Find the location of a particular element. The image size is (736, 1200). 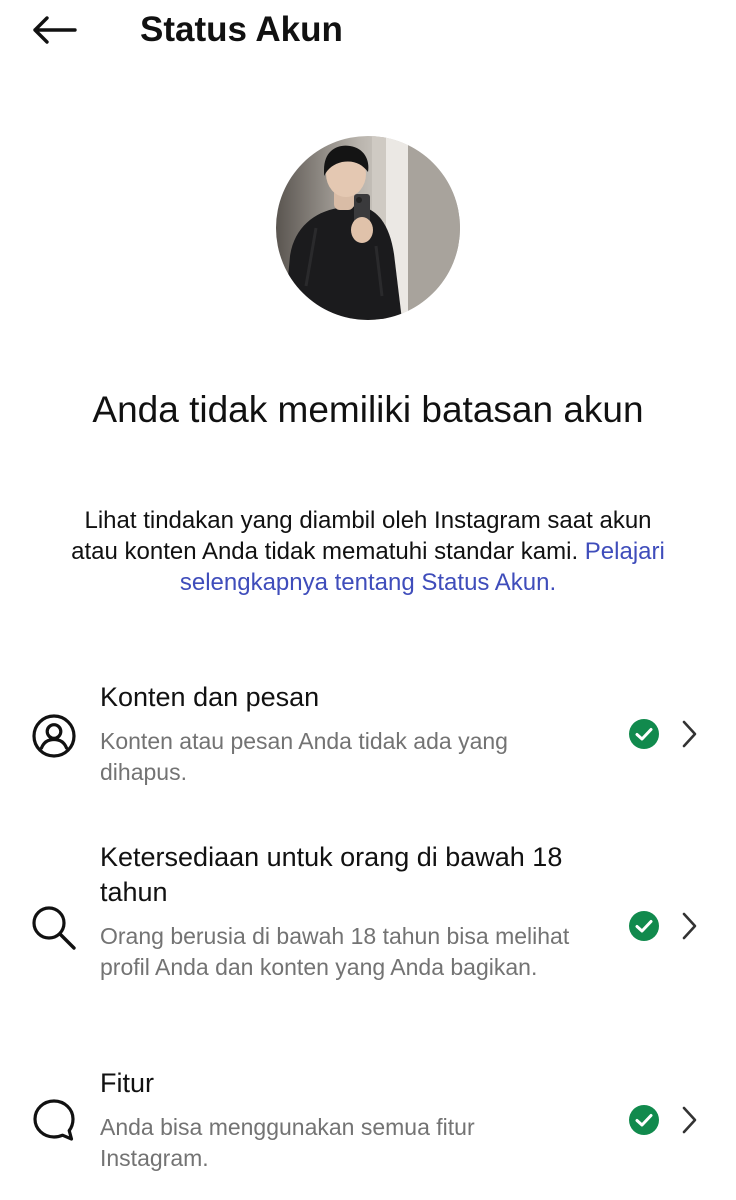

avatar is located at coordinates (368, 228).